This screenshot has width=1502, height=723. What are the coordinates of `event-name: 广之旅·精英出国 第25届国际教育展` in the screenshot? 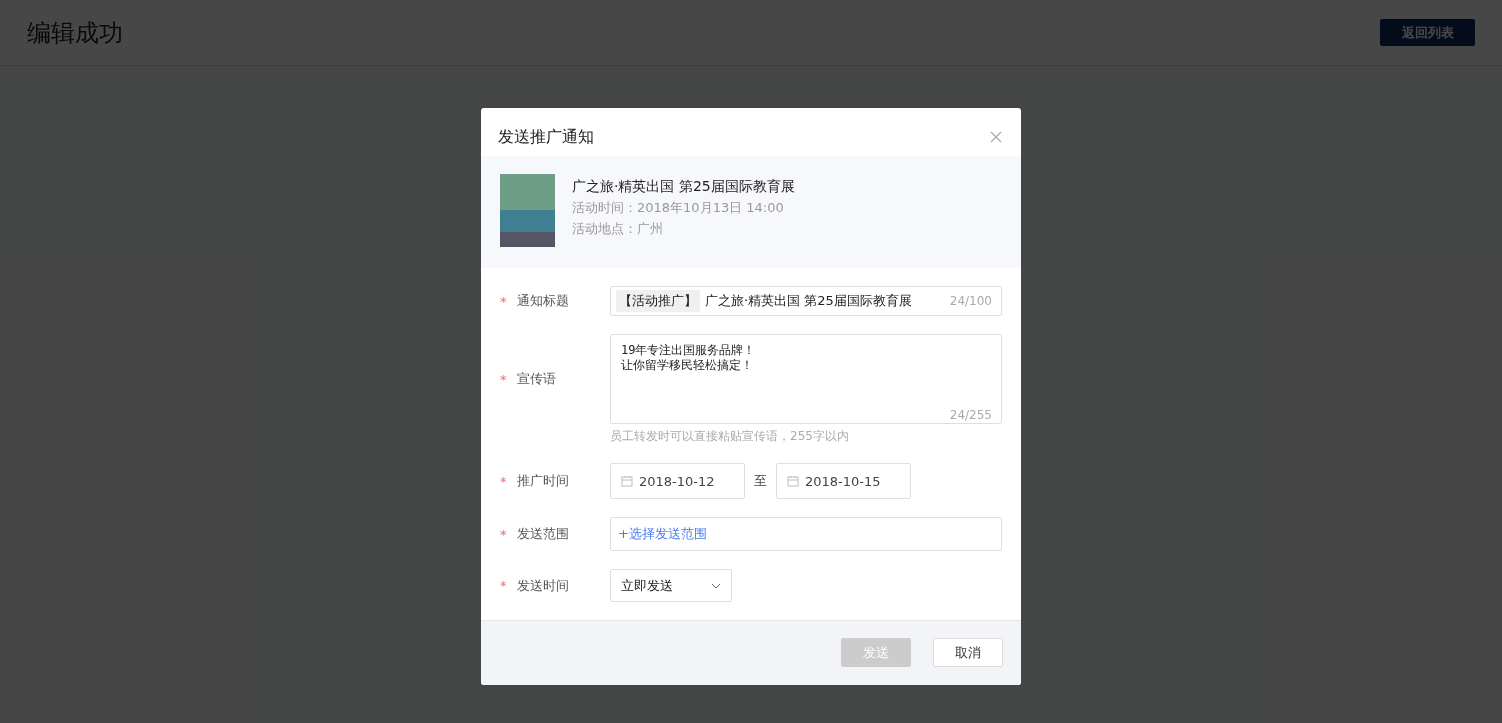 It's located at (683, 187).